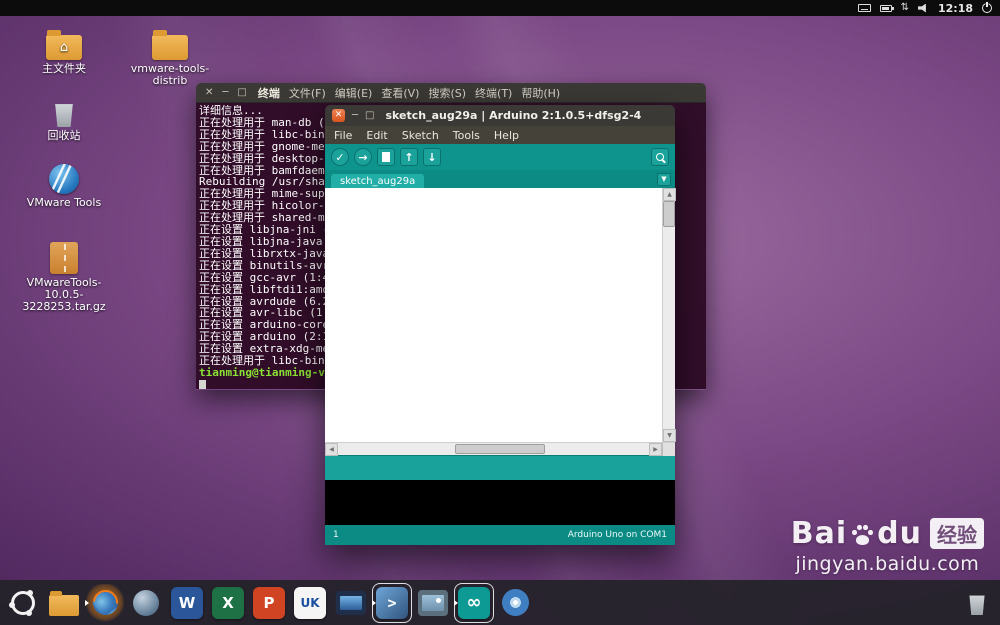 The image size is (1000, 625). What do you see at coordinates (540, 93) in the screenshot?
I see `terminal-menu-help: 帮助(H)` at bounding box center [540, 93].